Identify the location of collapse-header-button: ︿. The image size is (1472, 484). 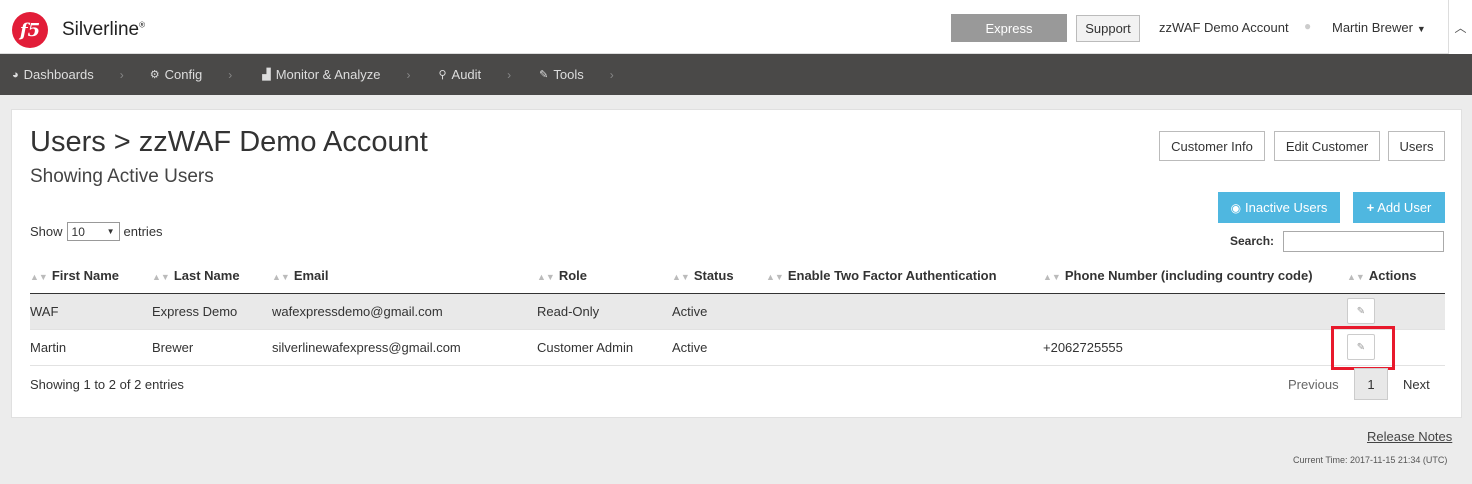
(1460, 27).